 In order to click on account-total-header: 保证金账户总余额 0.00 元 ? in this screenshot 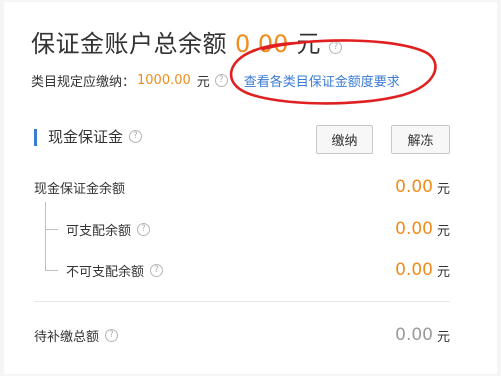, I will do `click(187, 44)`.